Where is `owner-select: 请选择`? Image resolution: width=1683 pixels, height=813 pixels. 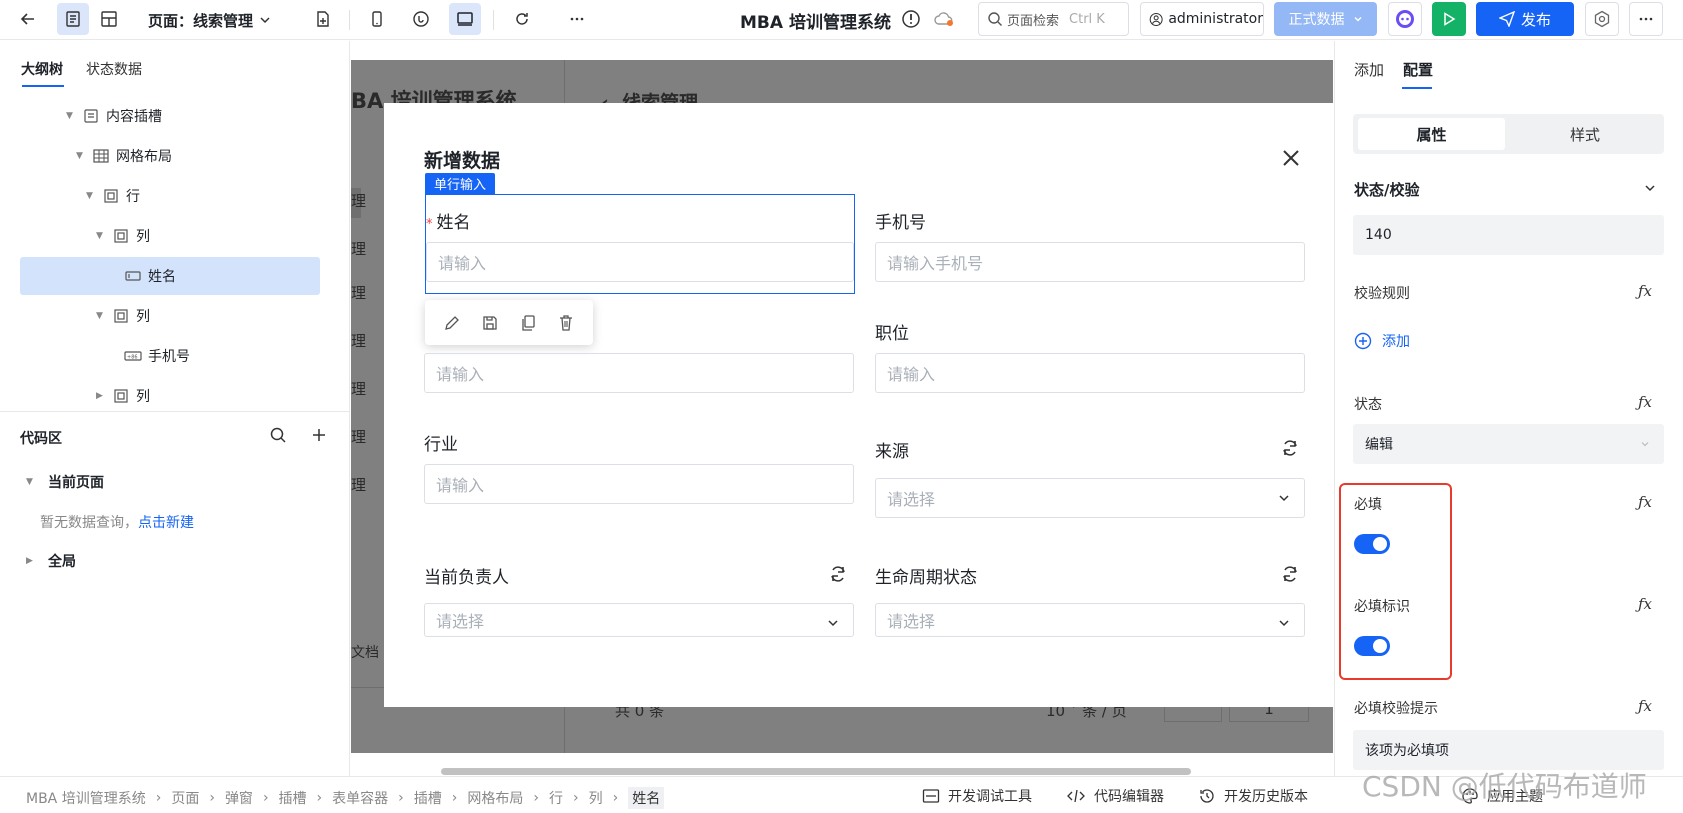 owner-select: 请选择 is located at coordinates (639, 620).